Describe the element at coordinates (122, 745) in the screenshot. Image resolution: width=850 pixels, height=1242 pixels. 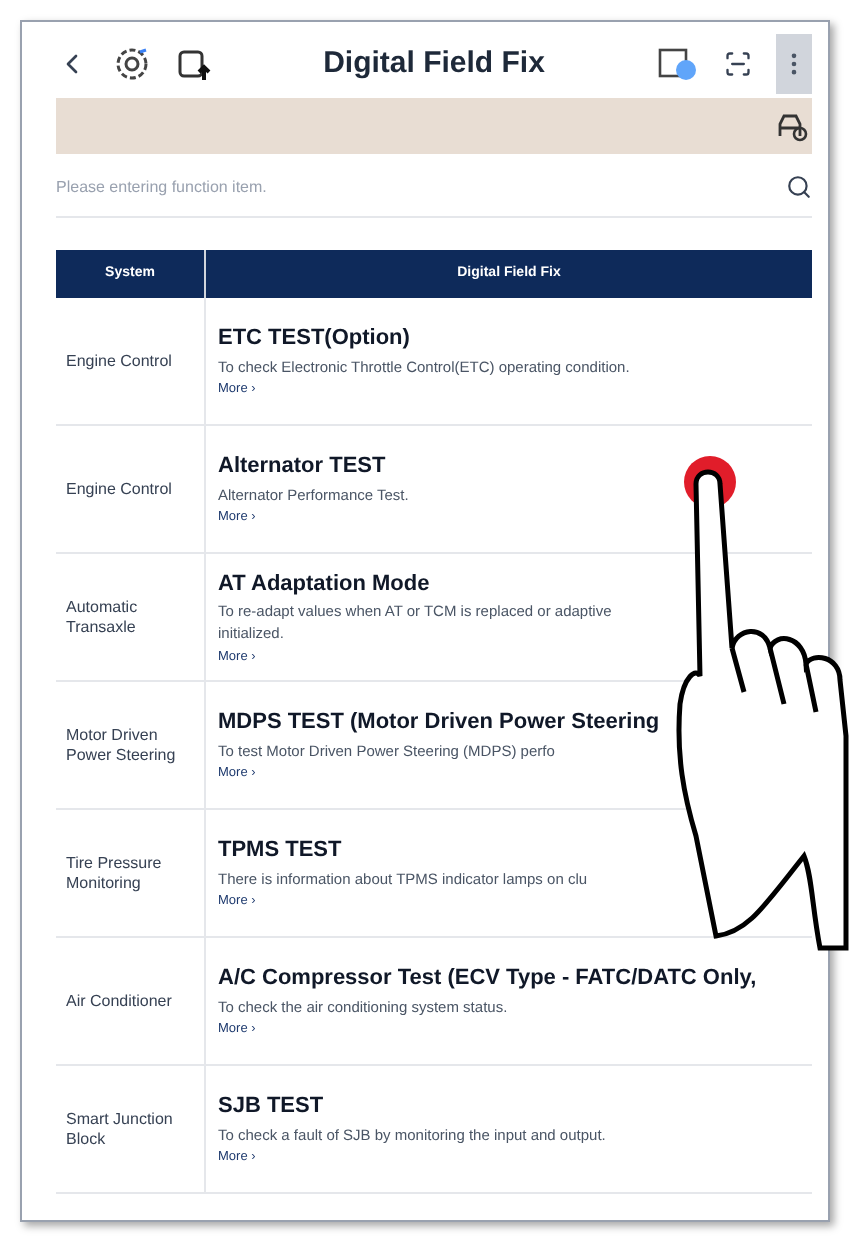
I see `system-cell-text: Motor Driven Power Steering` at that location.